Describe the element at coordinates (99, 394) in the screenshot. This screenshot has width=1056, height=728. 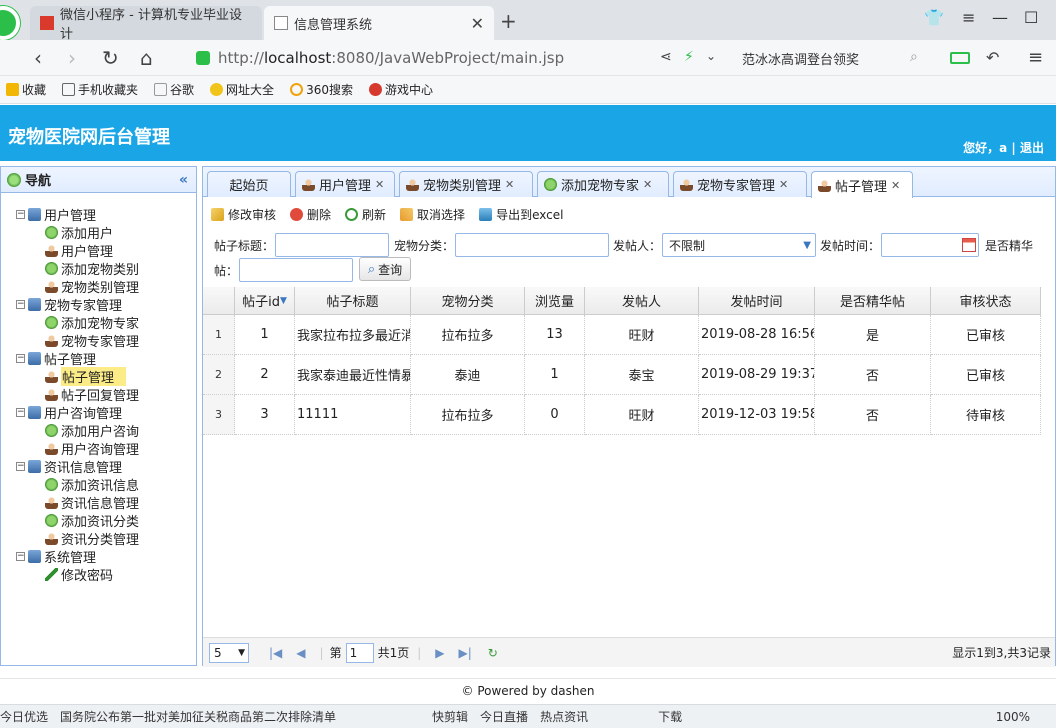
I see `nav-tree-item: 帖子回复管理` at that location.